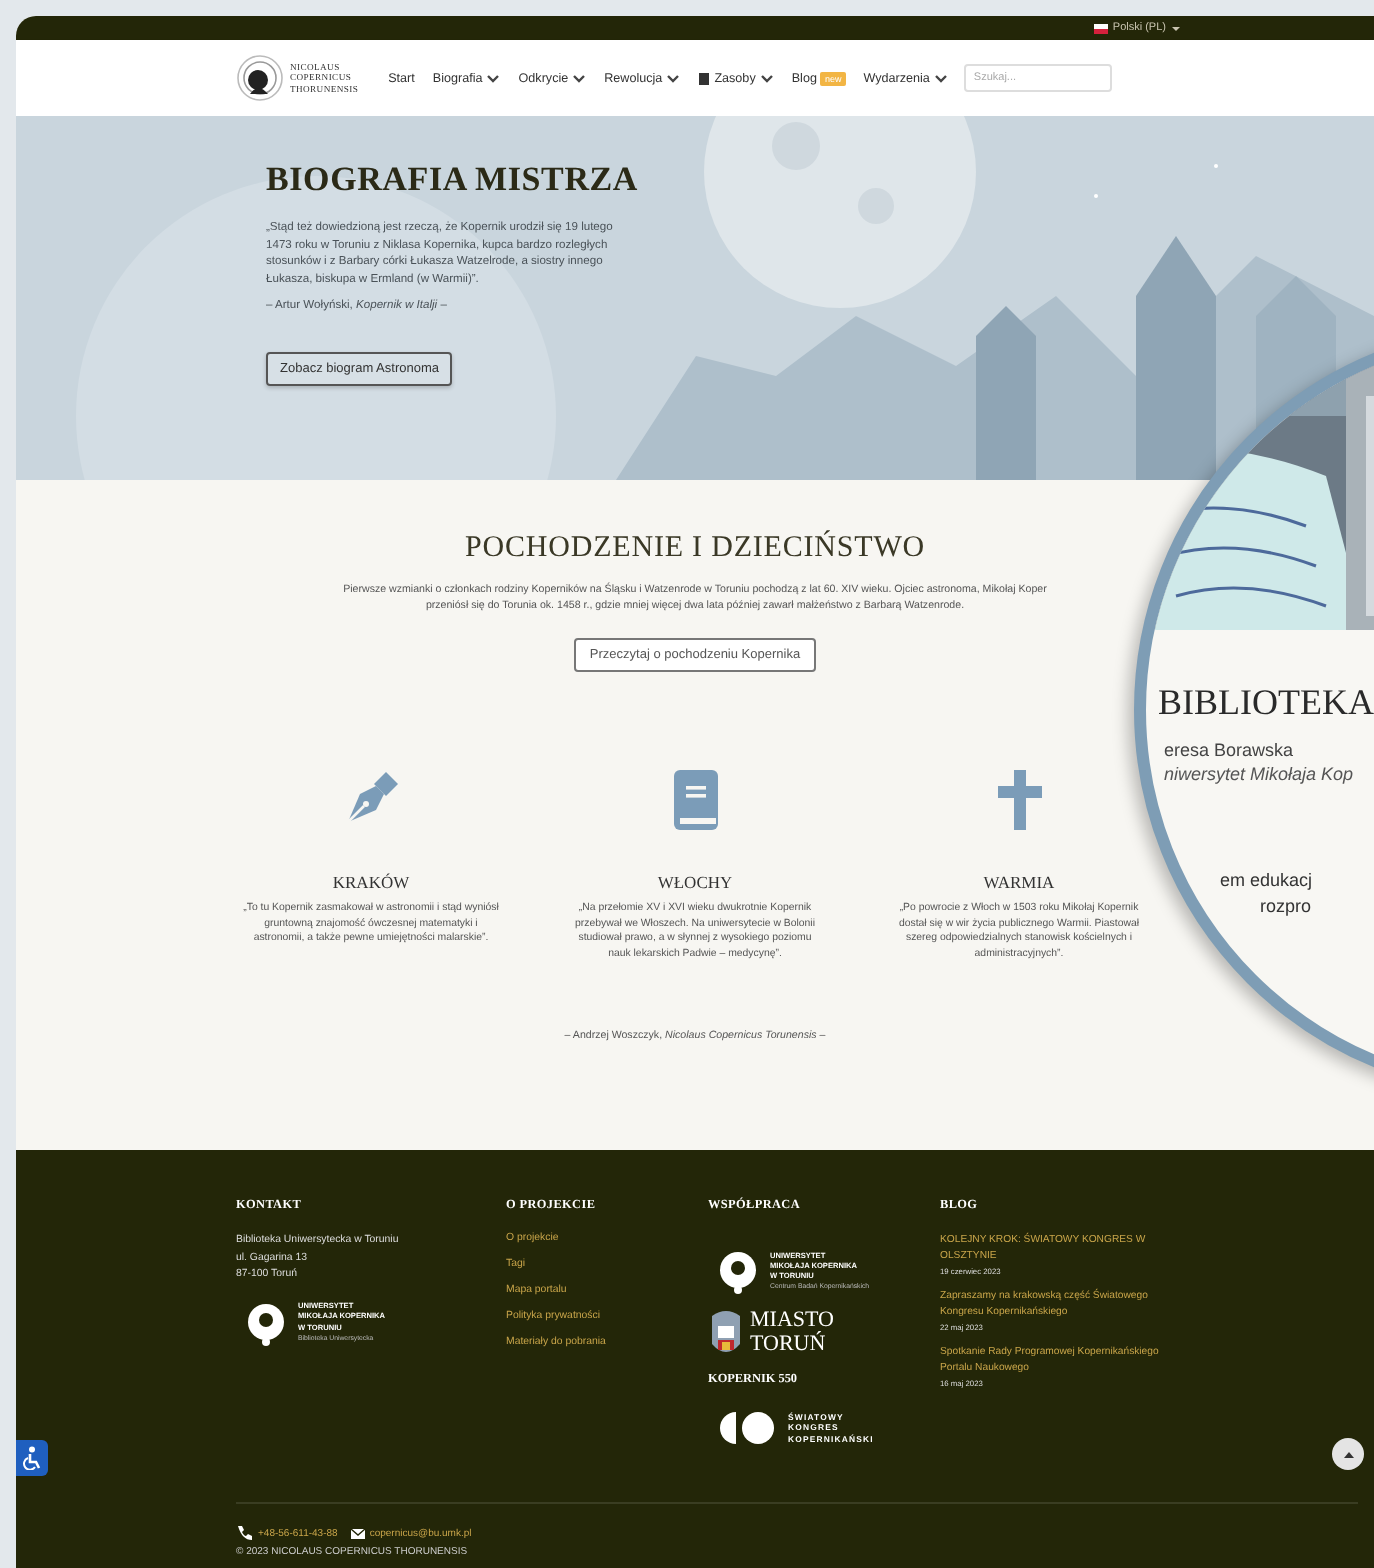 The width and height of the screenshot is (1374, 1568). I want to click on article-text: em edukacj, so click(1266, 881).